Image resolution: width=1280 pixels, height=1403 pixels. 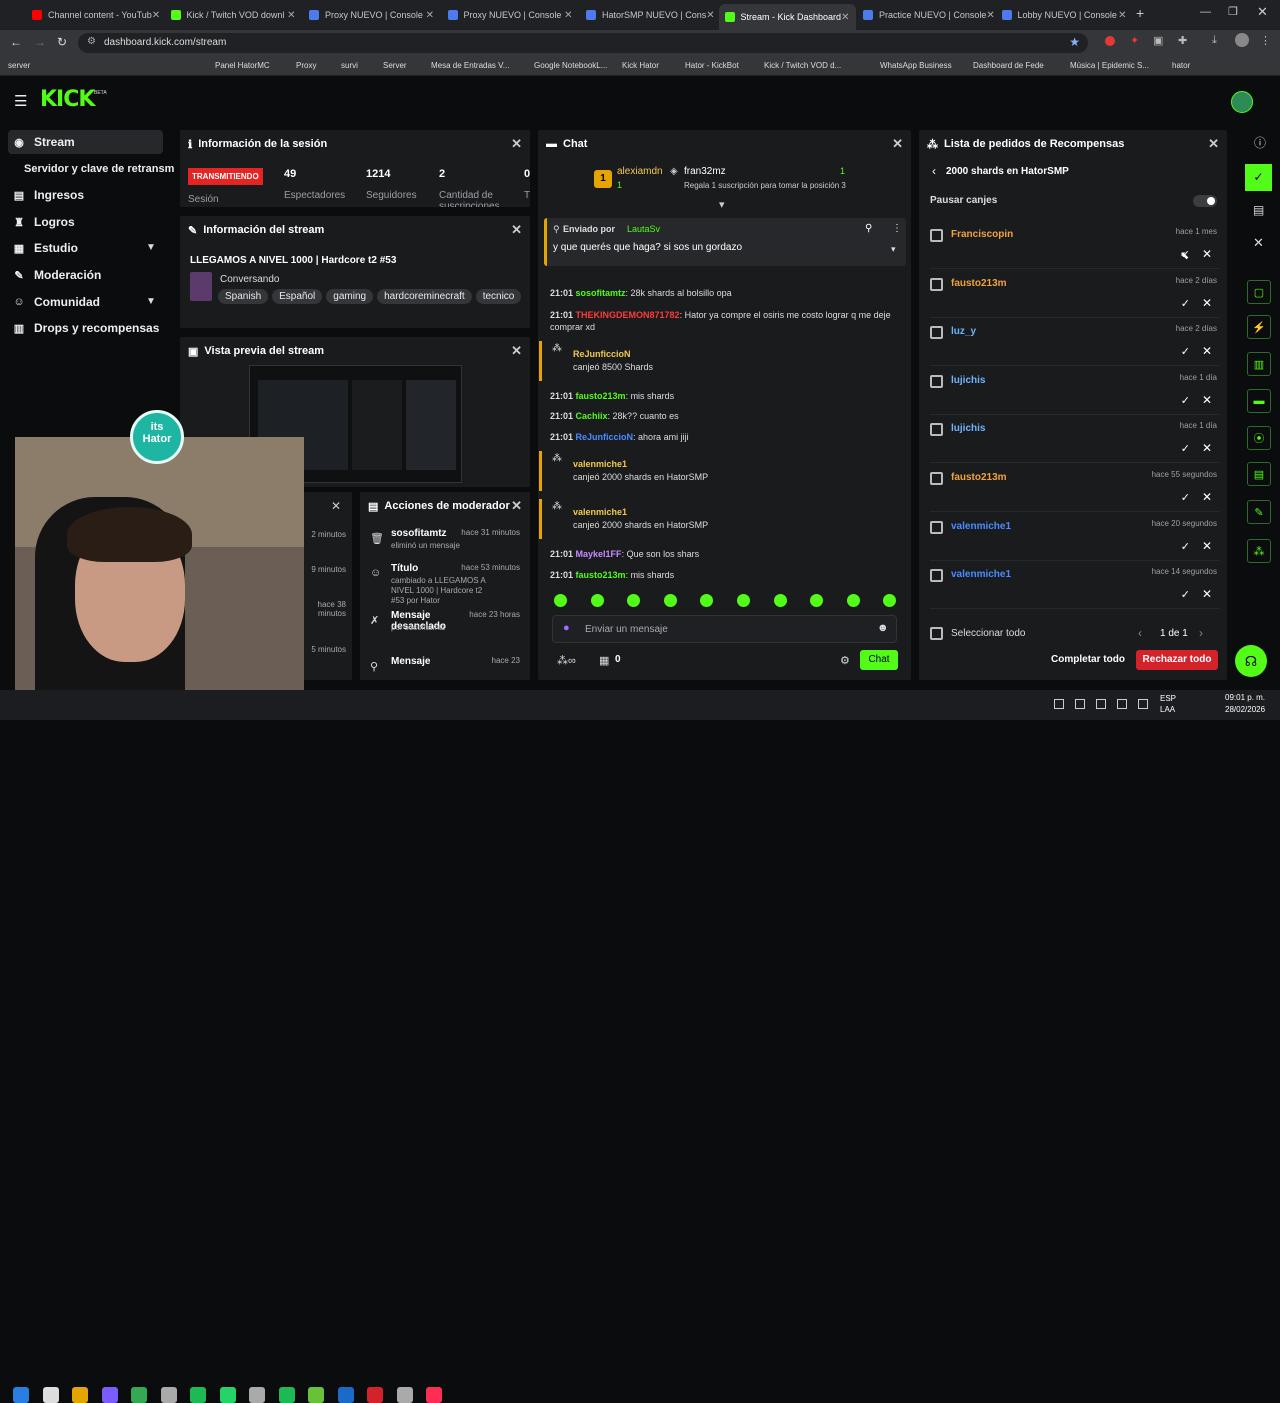 I want to click on bookmark-item: Kick Hator, so click(x=640, y=65).